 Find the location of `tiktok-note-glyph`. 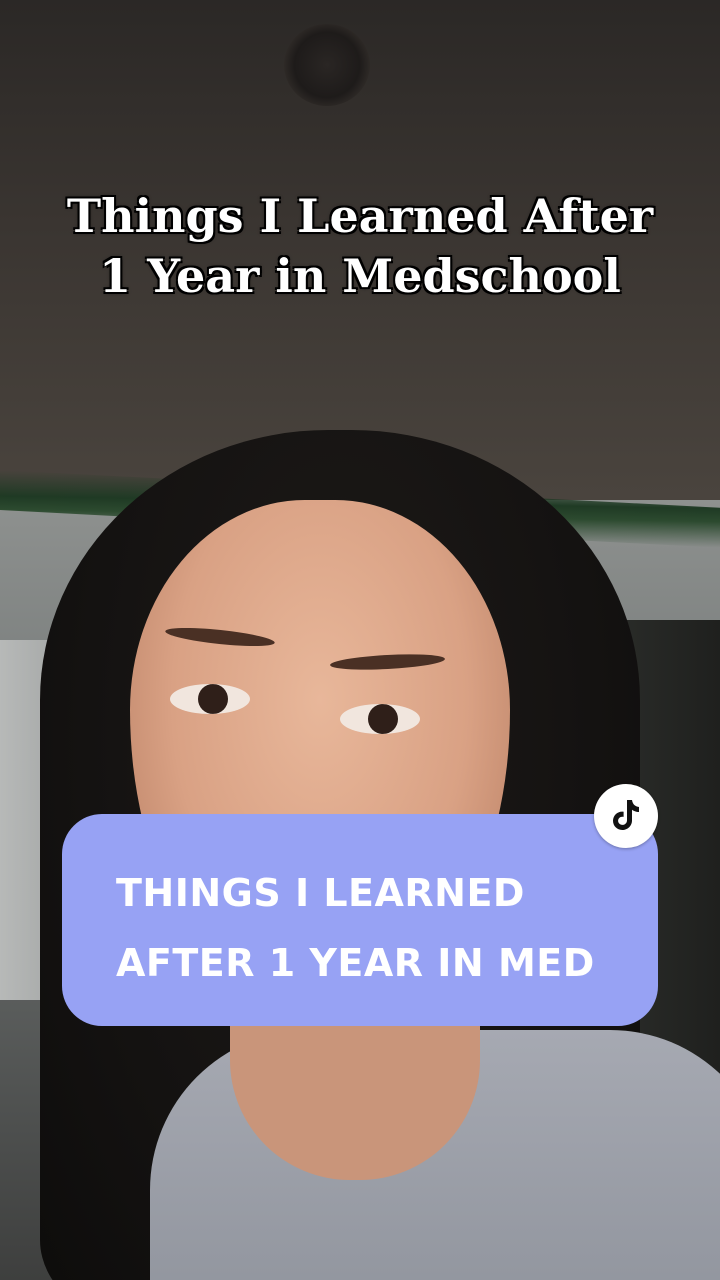

tiktok-note-glyph is located at coordinates (626, 815).